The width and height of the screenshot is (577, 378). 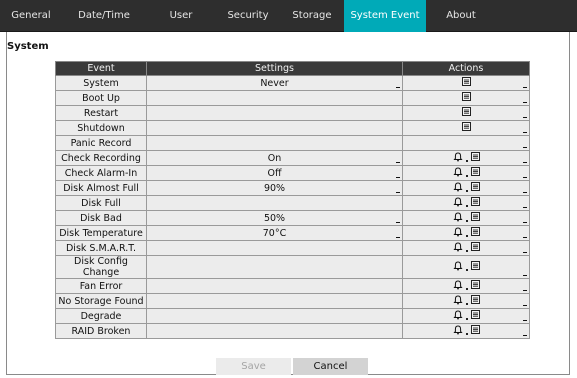 I want to click on event-settings-cell: 50%, so click(x=274, y=218).